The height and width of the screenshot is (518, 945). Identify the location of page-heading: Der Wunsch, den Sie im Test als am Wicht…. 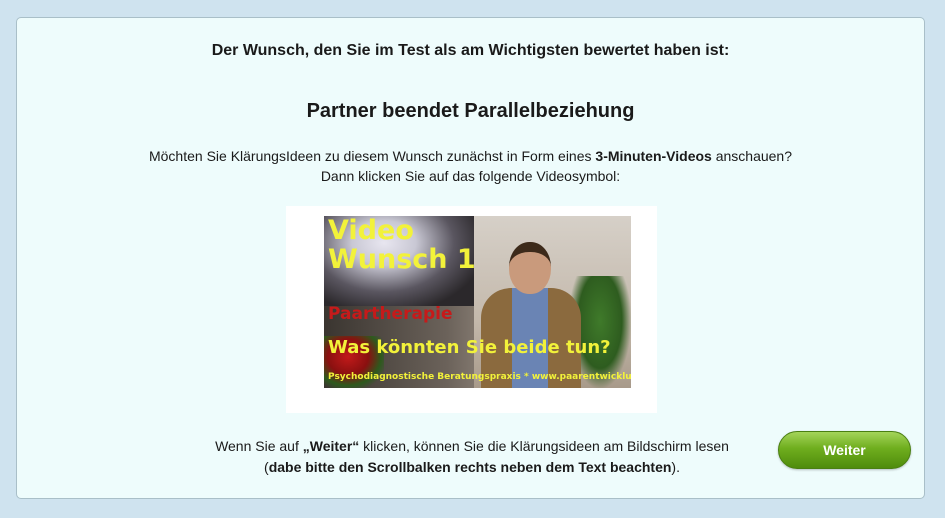
(470, 50).